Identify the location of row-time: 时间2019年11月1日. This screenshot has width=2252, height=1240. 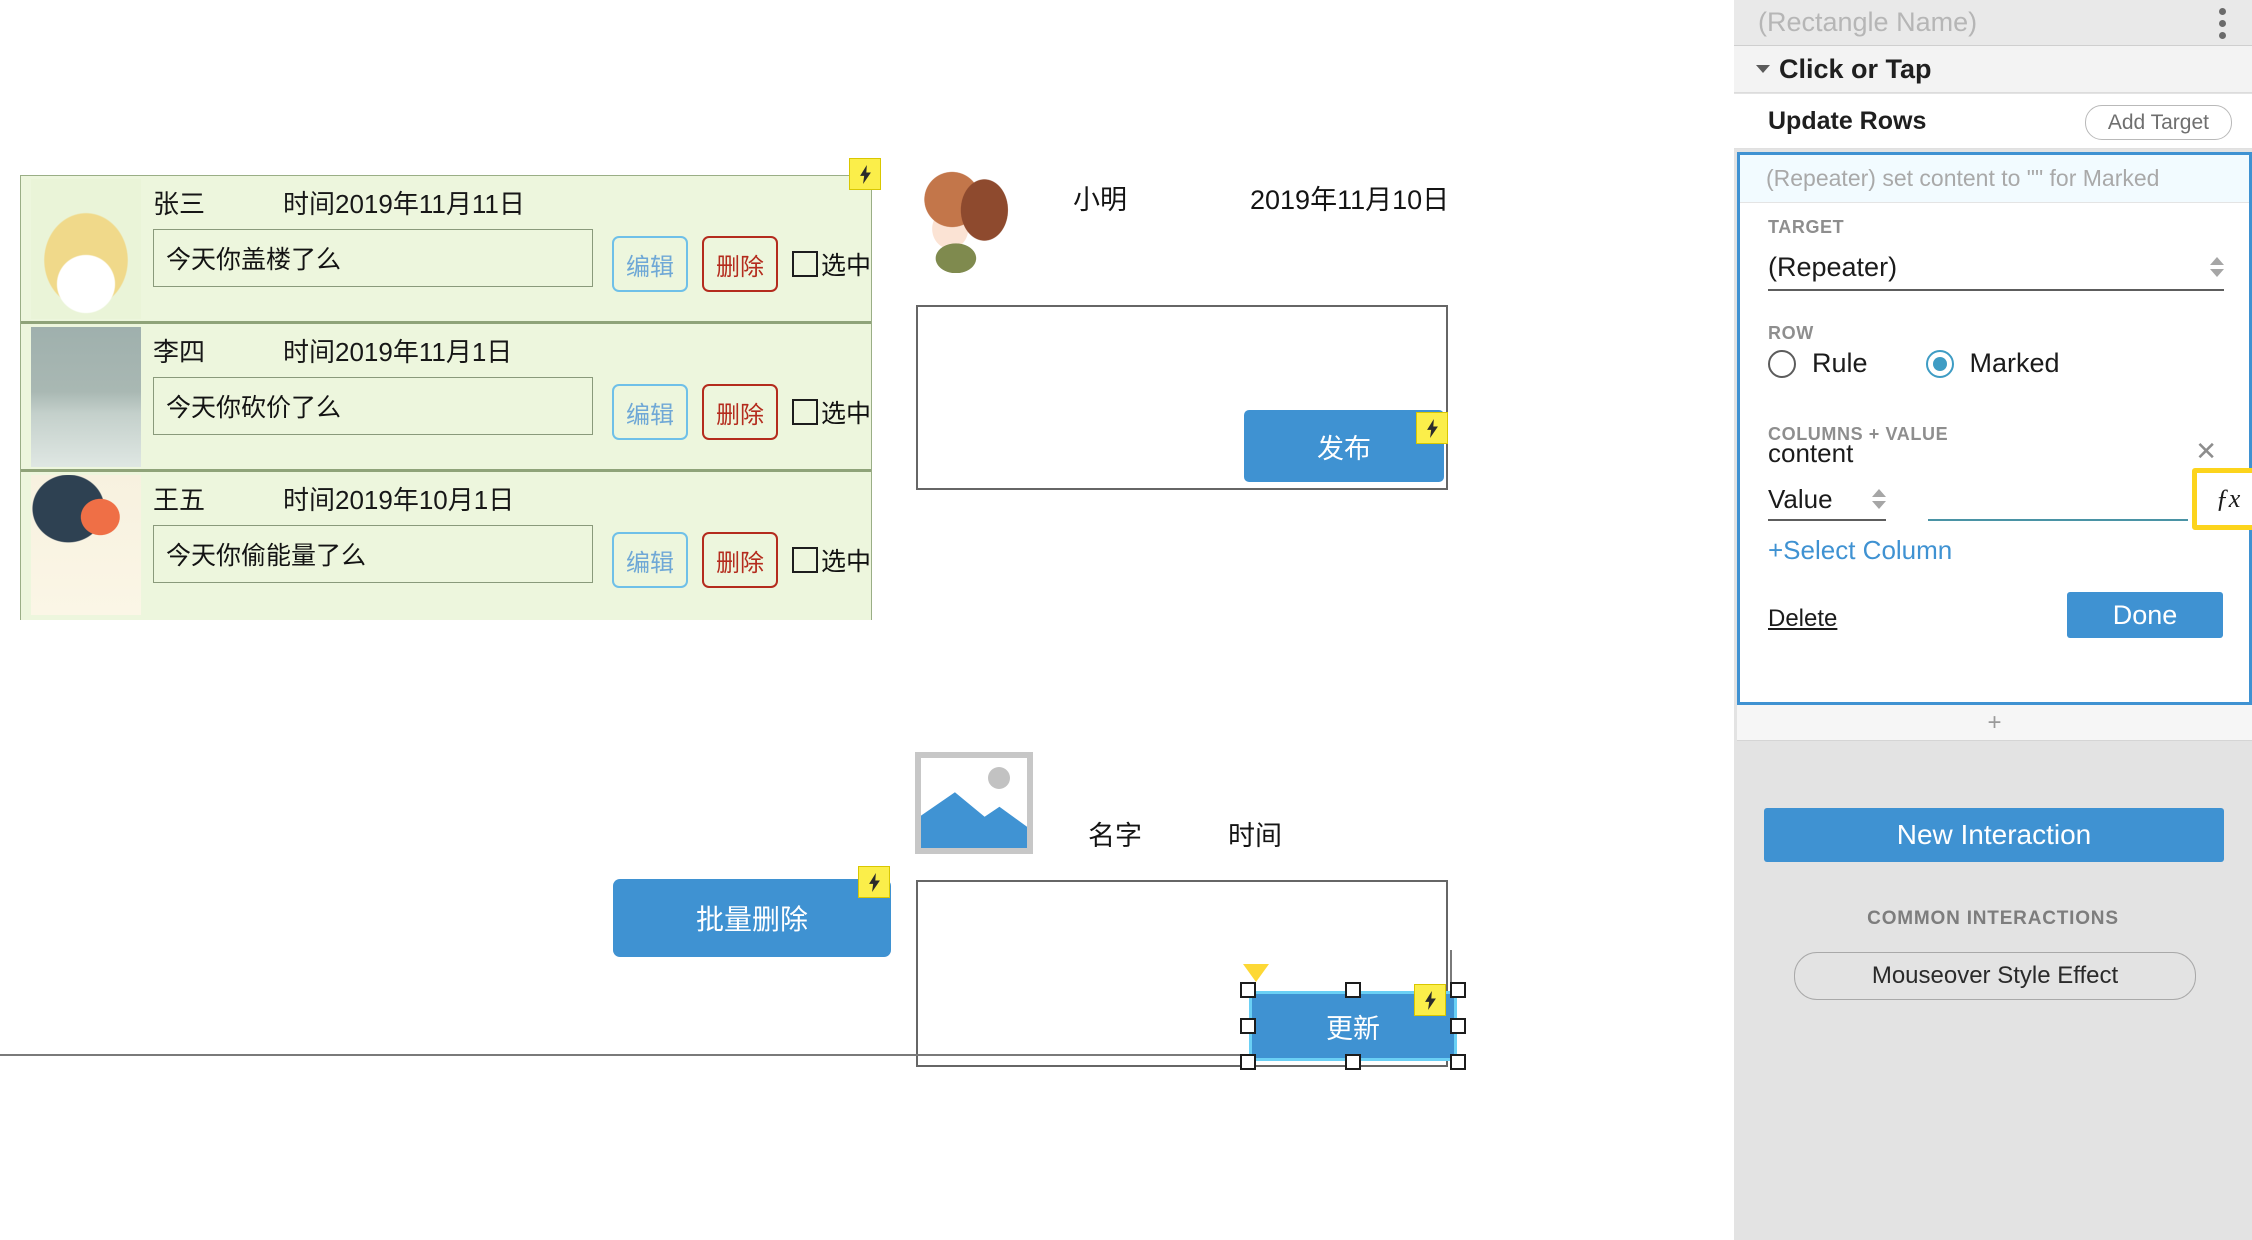
(398, 352).